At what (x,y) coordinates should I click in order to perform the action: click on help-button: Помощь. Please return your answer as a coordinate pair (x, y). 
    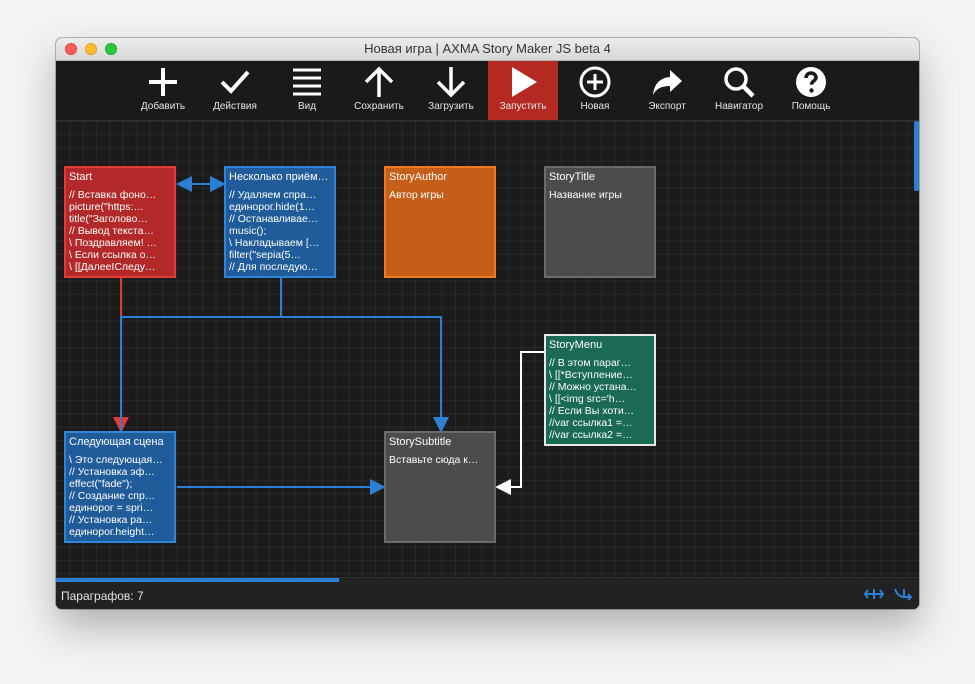
    Looking at the image, I should click on (811, 90).